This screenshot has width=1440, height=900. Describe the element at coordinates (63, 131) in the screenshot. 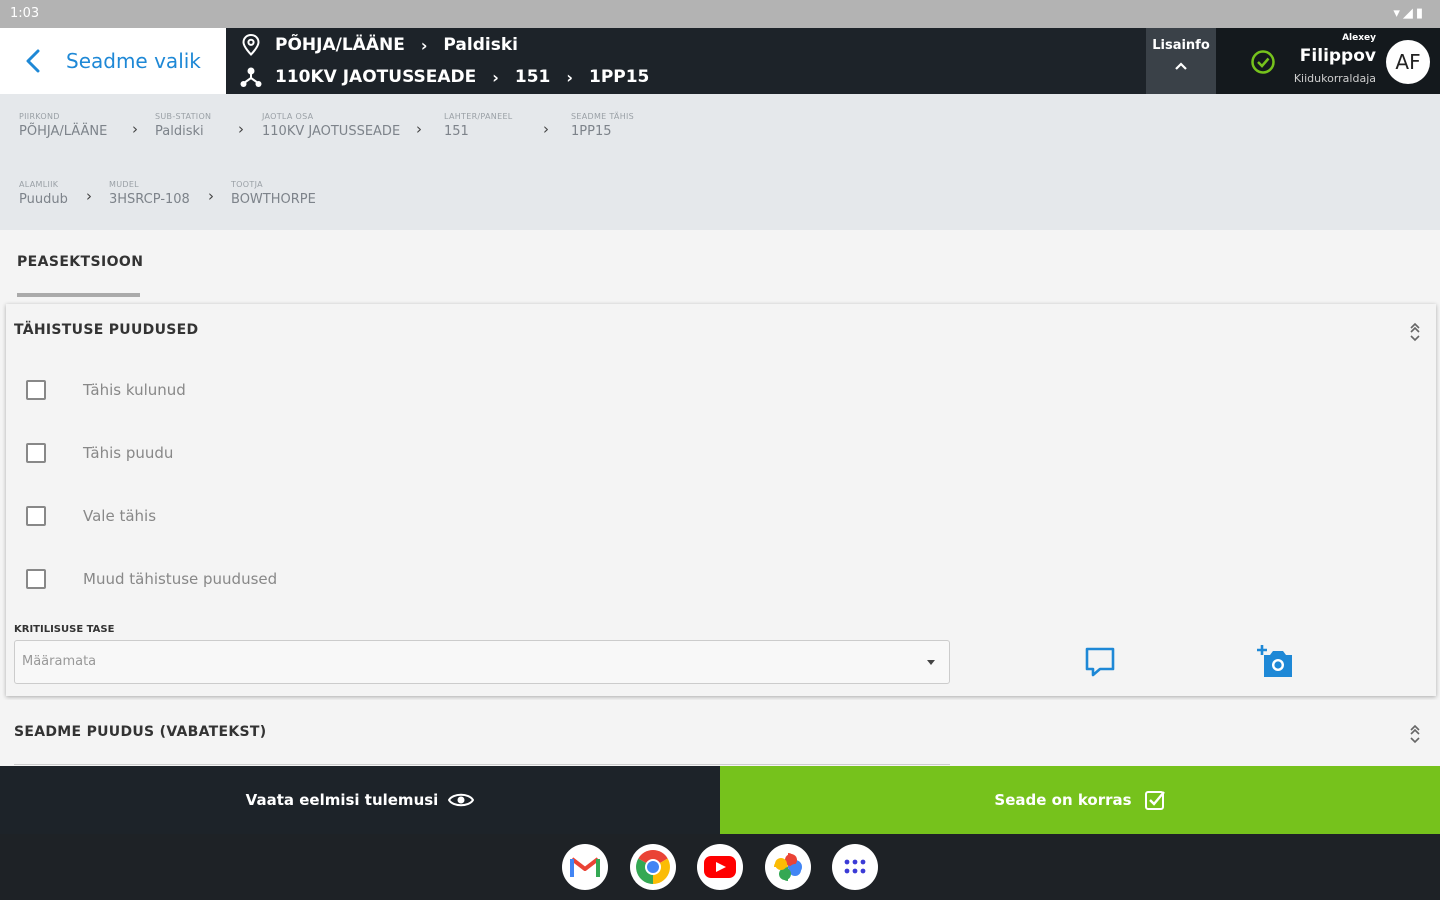

I see `info-value: PÕHJA/LÄÄNE` at that location.